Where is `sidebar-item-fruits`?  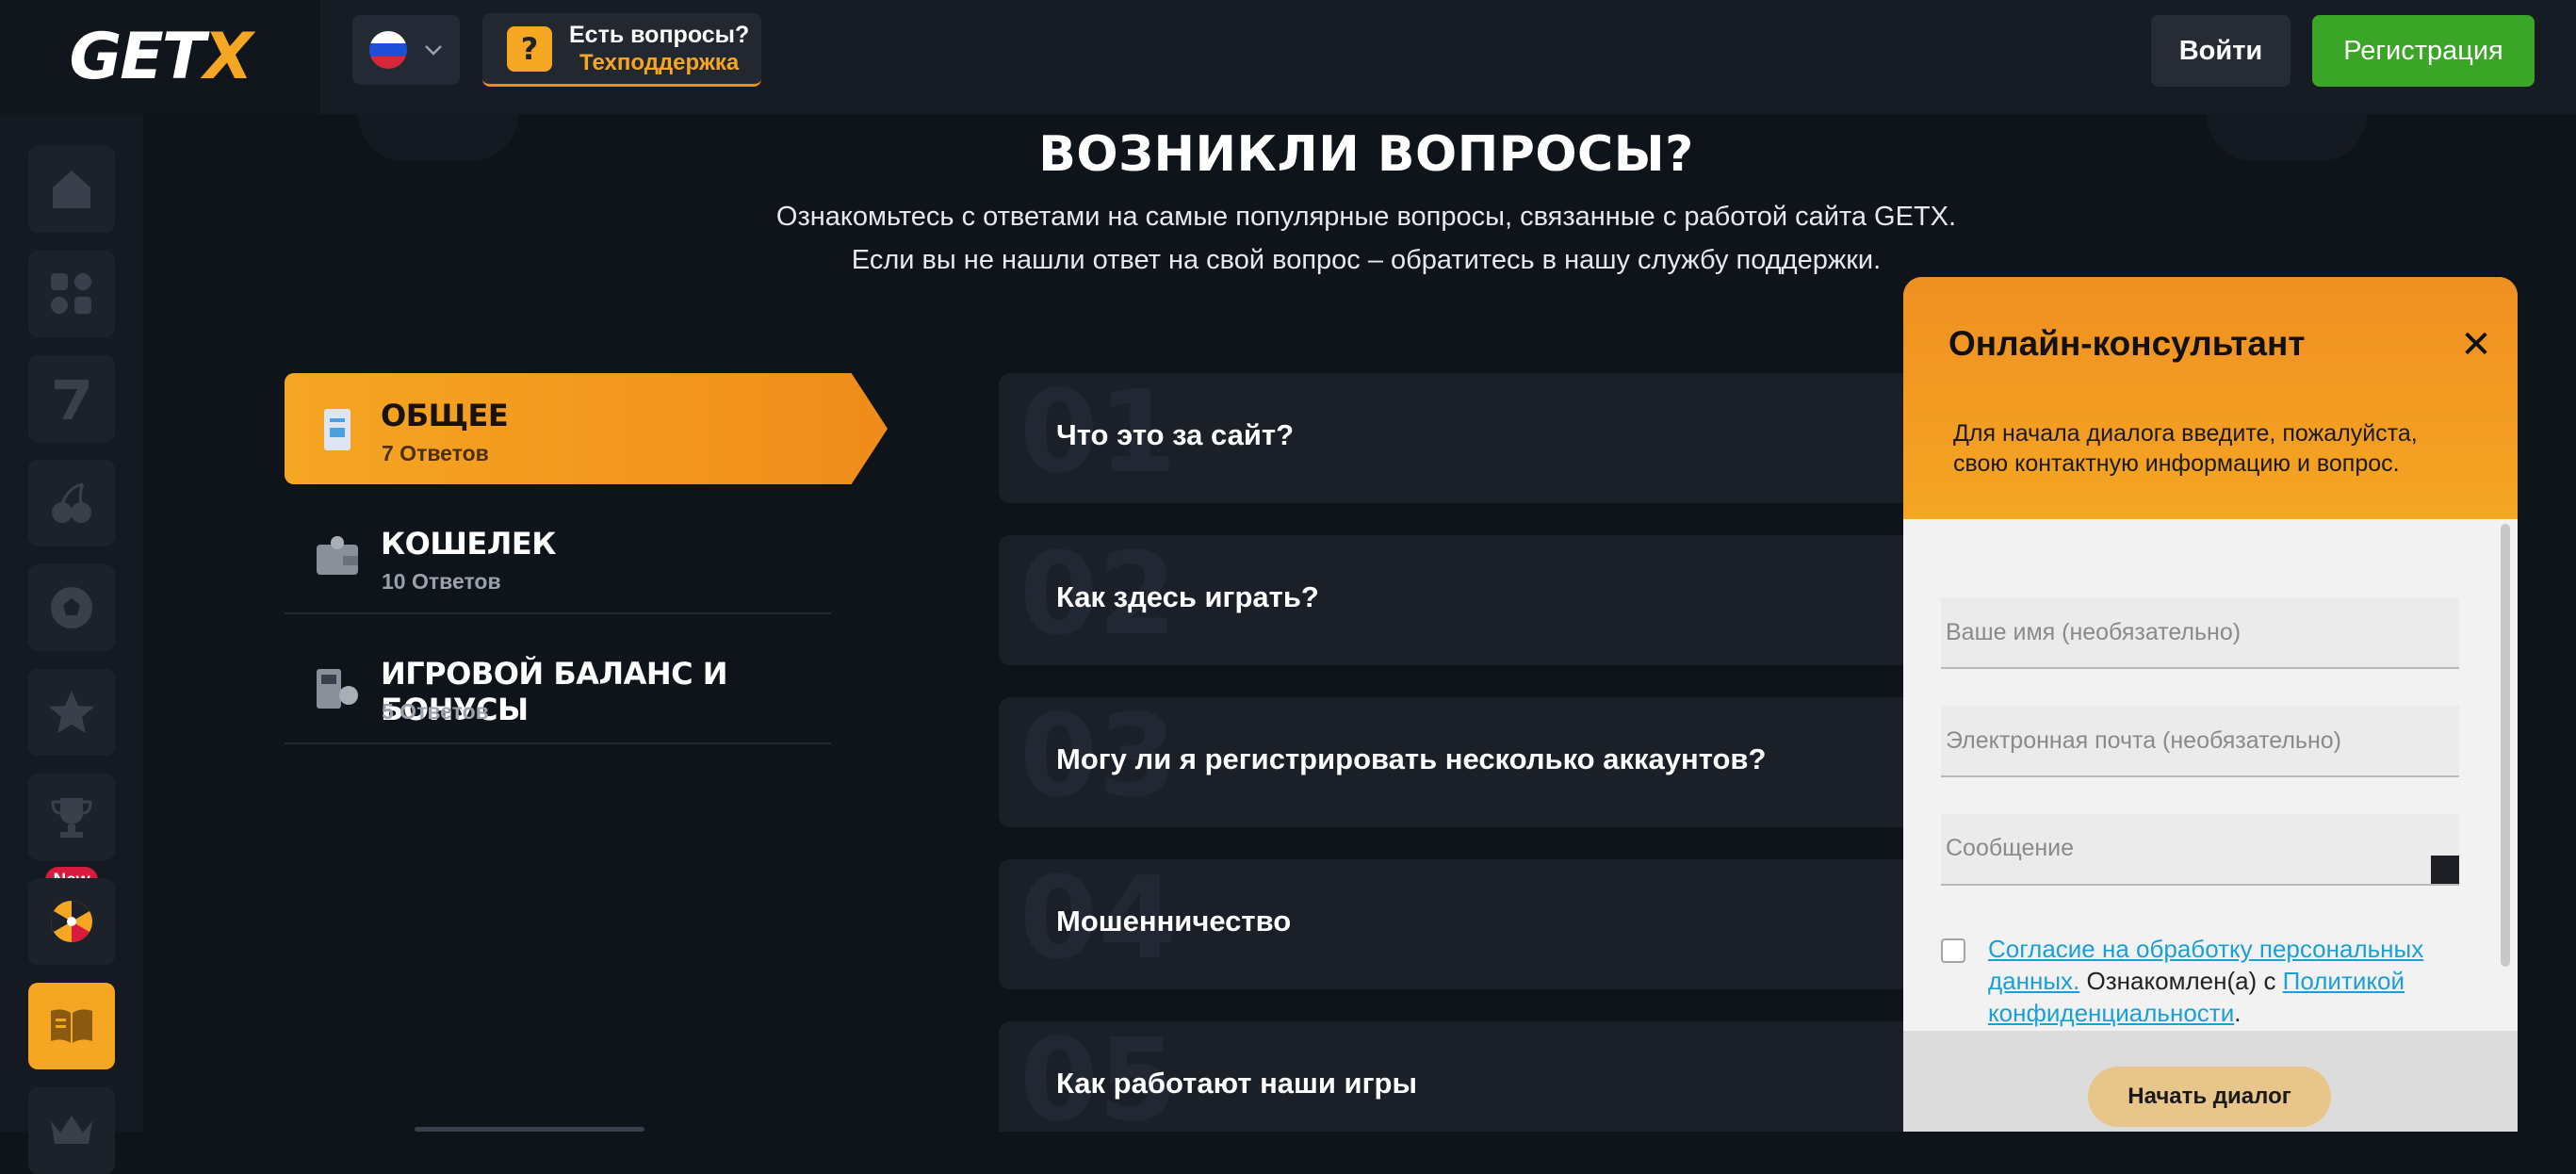
sidebar-item-fruits is located at coordinates (71, 503).